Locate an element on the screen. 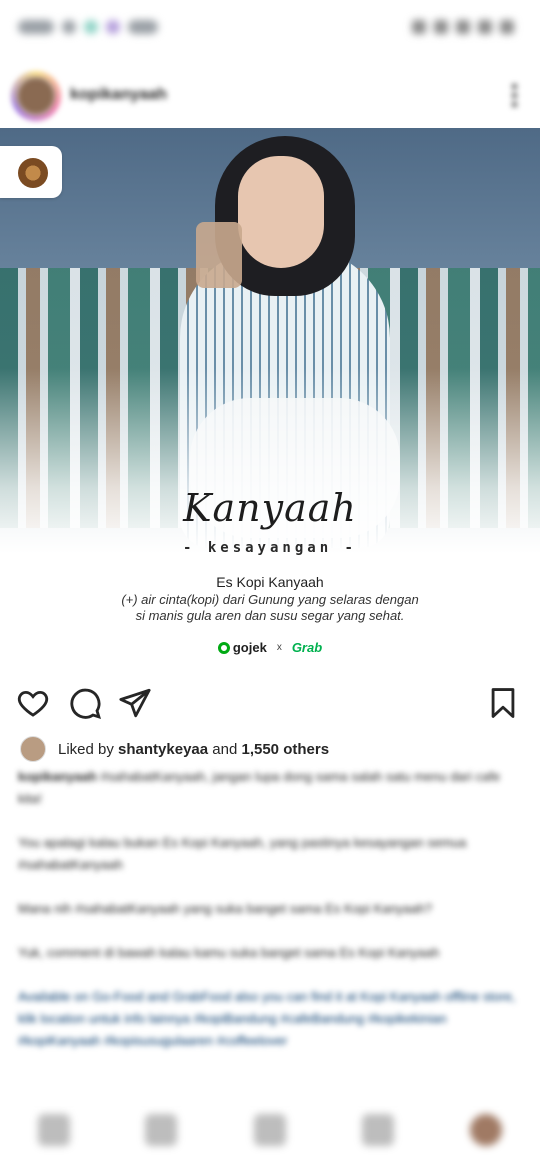 This screenshot has height=1170, width=540. likes-count: 1,550 others is located at coordinates (285, 749).